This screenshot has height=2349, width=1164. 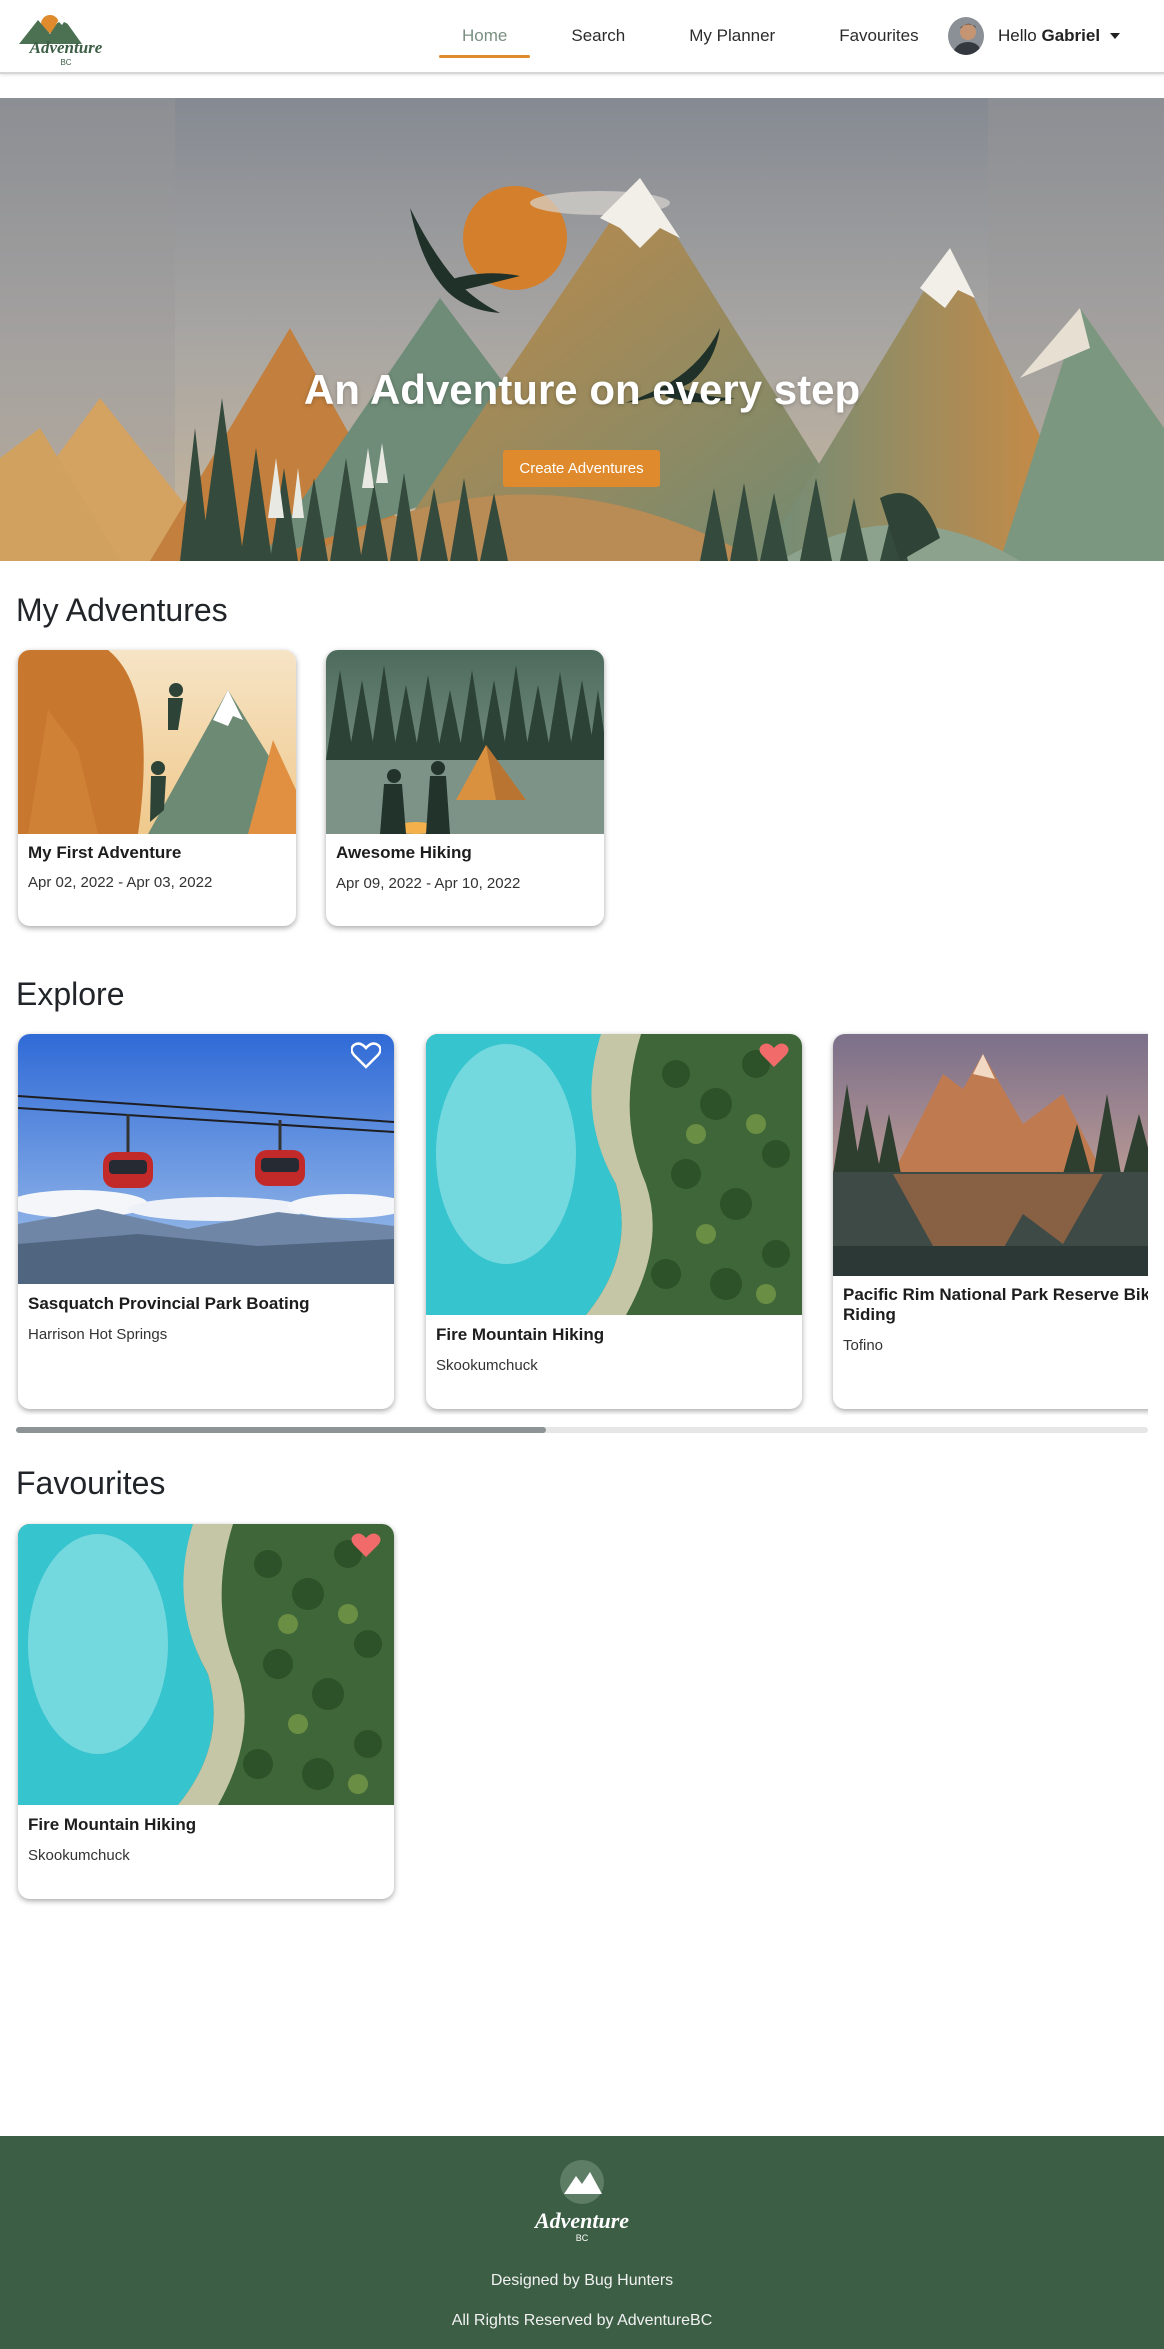 What do you see at coordinates (66, 47) in the screenshot?
I see `logo-text: Adventure` at bounding box center [66, 47].